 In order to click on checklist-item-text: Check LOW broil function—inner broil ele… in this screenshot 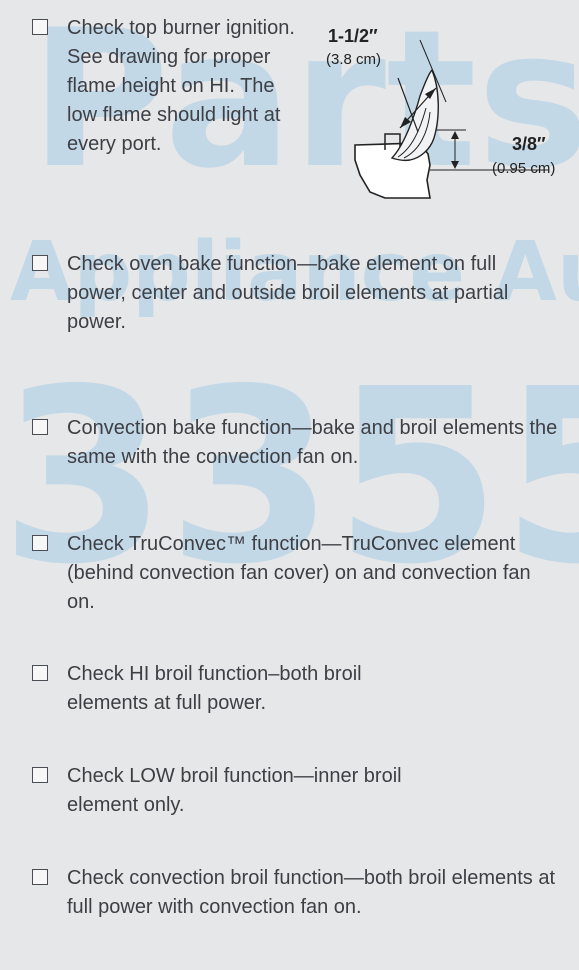, I will do `click(234, 790)`.